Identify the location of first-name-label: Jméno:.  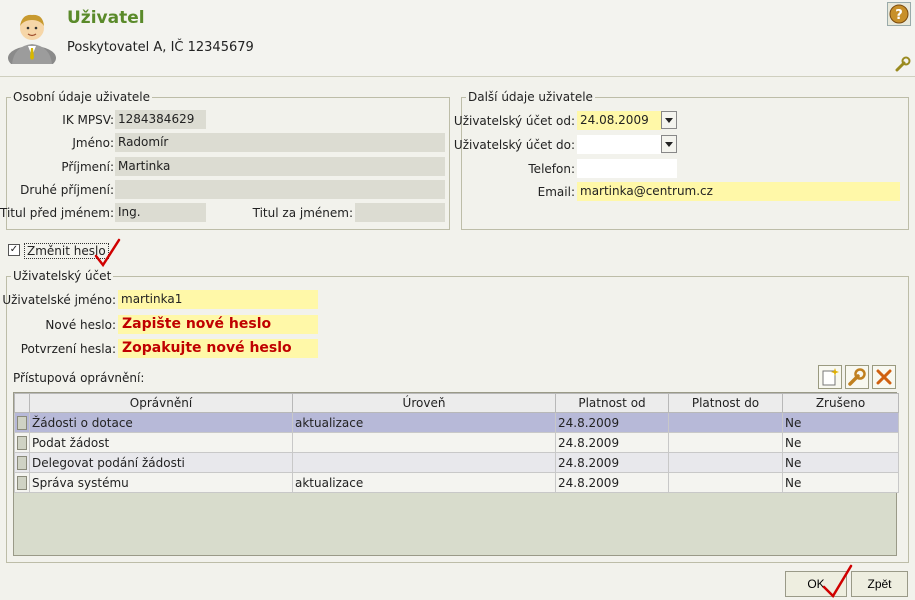
(93, 143).